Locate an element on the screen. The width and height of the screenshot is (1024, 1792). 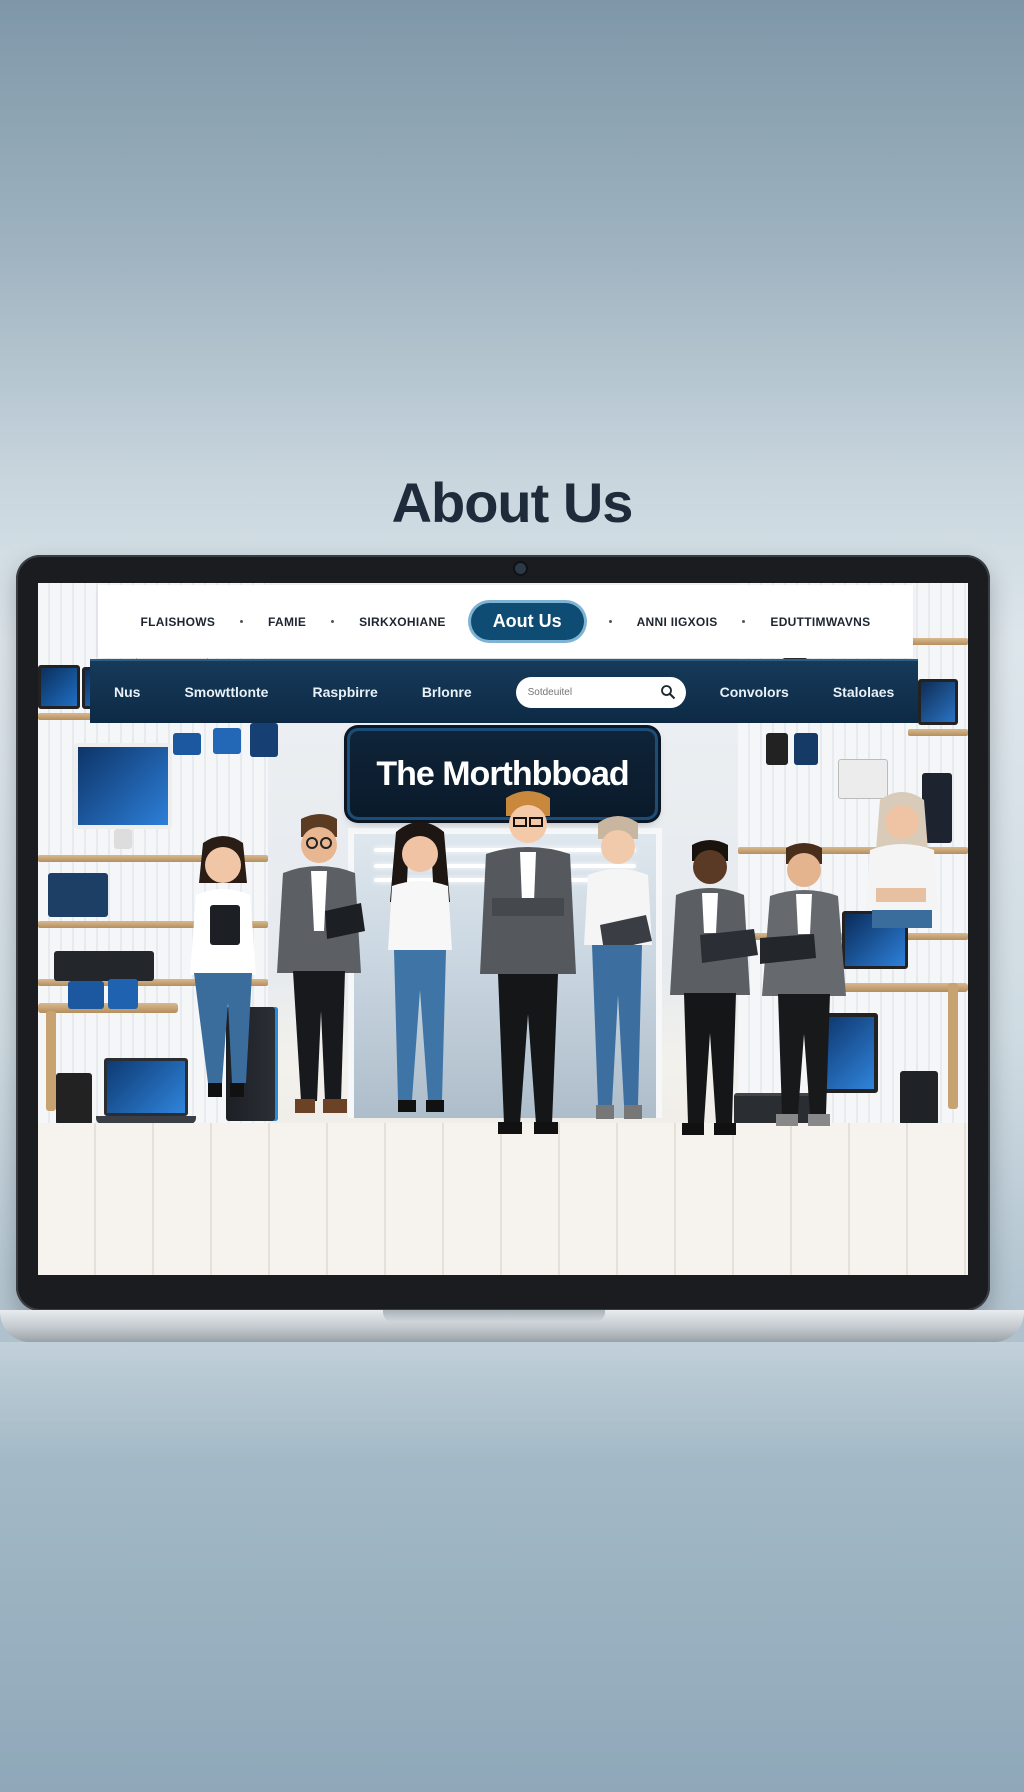
router-icon is located at coordinates (104, 966).